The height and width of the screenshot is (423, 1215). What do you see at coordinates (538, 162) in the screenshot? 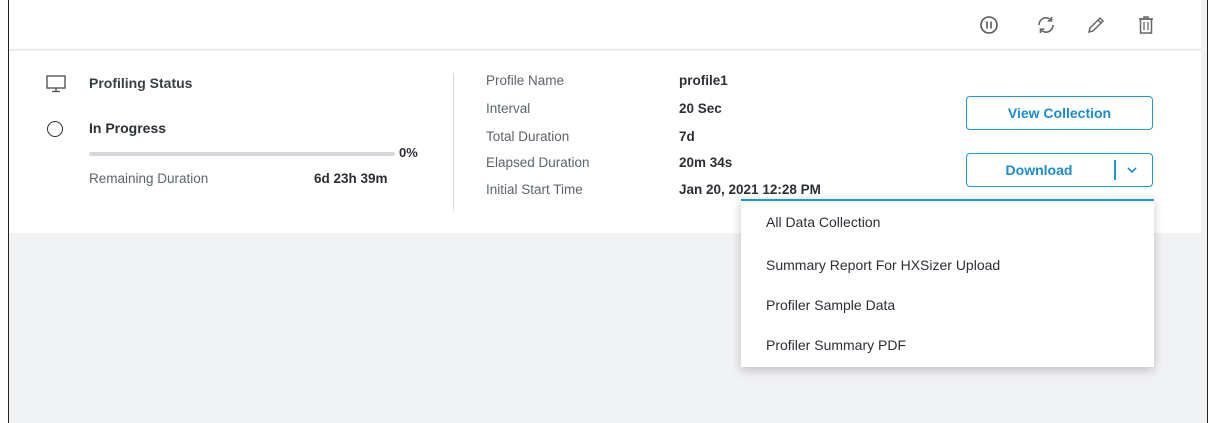
I see `detail-label-elapsed-duration: Elapsed Duration` at bounding box center [538, 162].